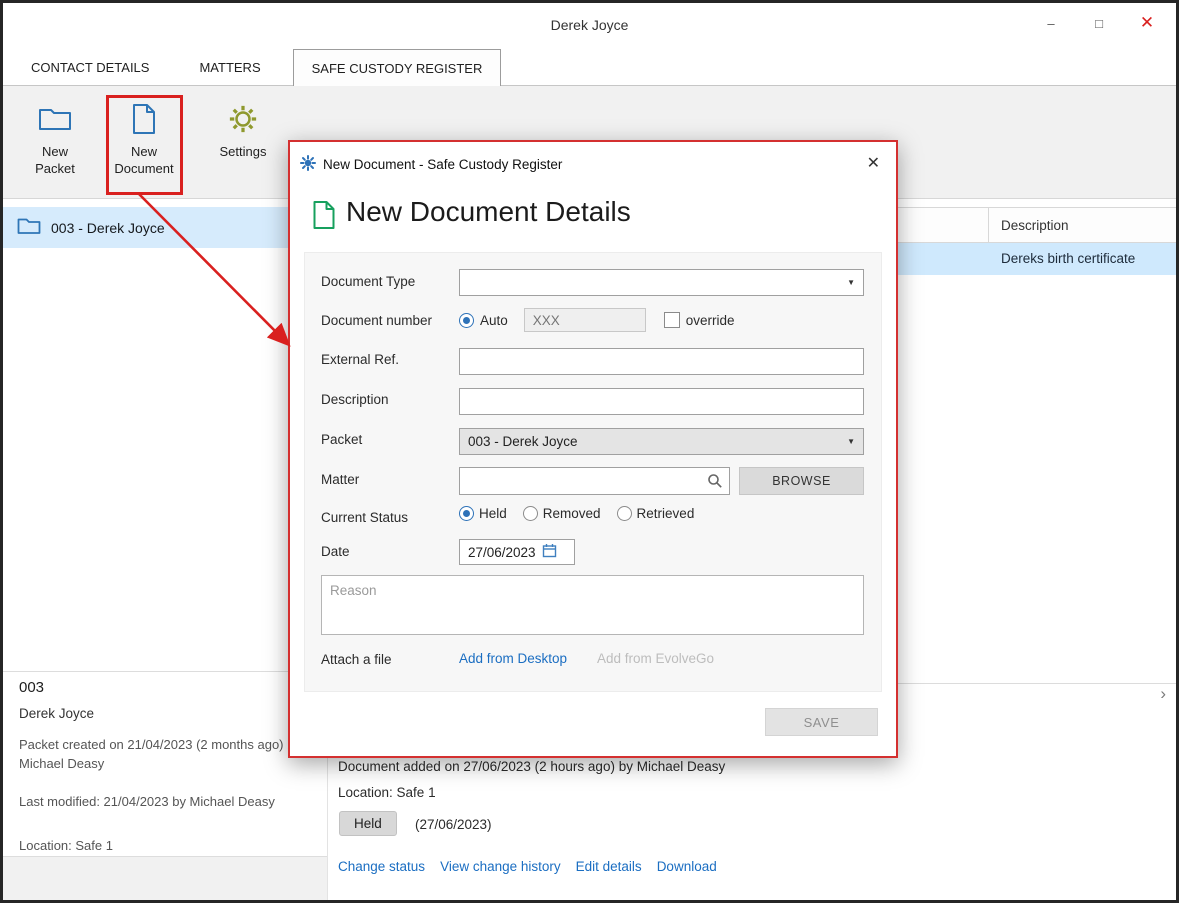 Image resolution: width=1179 pixels, height=903 pixels. I want to click on maximize-icon: □, so click(1099, 23).